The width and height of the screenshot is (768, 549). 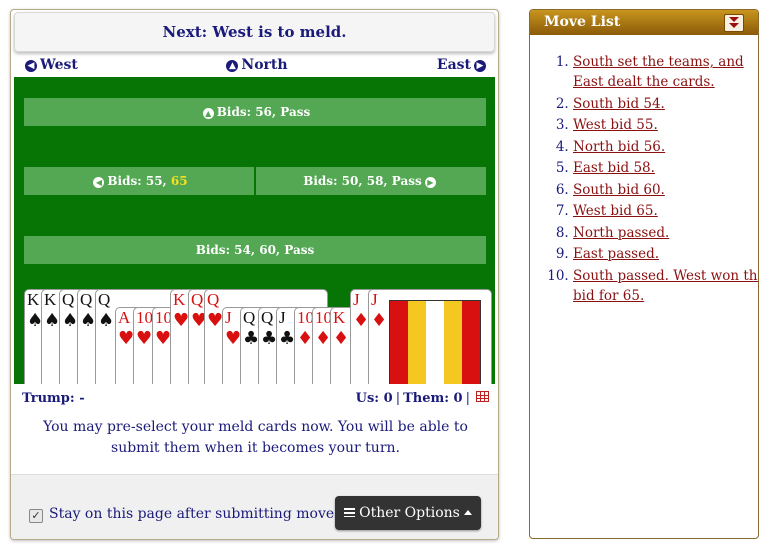 I want to click on move-list-item: South bid 54., so click(x=665, y=104).